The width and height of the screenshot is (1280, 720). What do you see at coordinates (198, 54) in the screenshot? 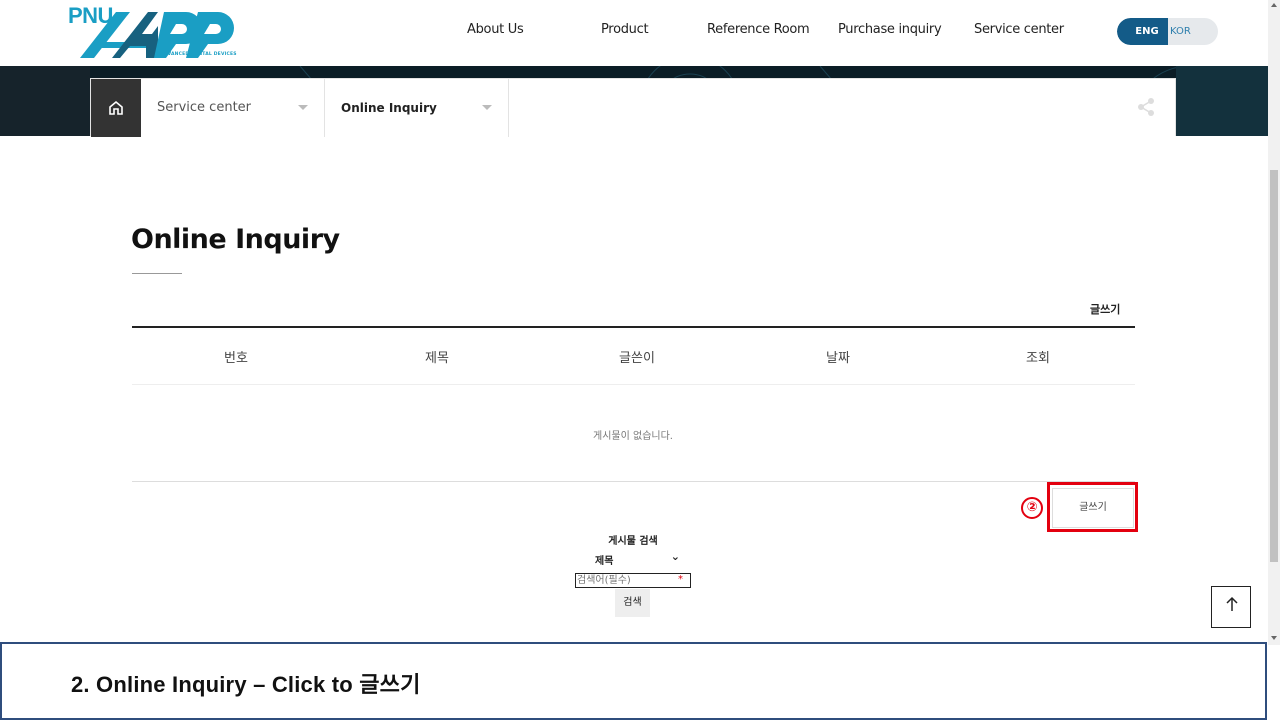
I see `logo-subtitle: ADVANCED DENTAL DEVICES` at bounding box center [198, 54].